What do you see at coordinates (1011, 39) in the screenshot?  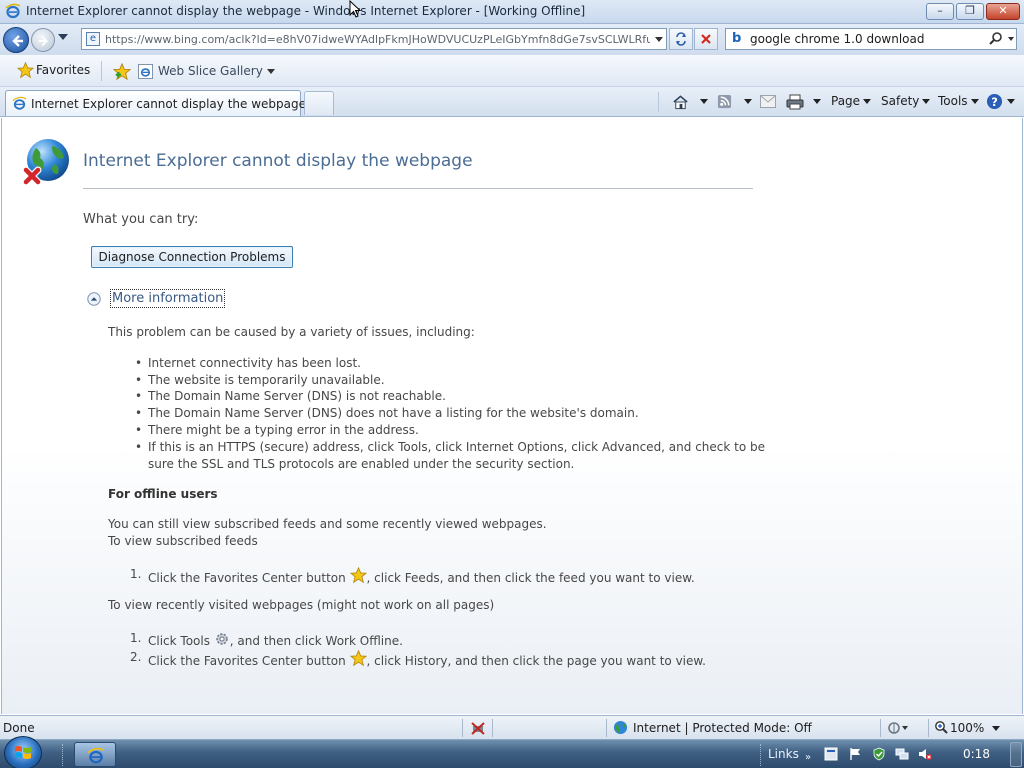 I see `search-dropdown-icon` at bounding box center [1011, 39].